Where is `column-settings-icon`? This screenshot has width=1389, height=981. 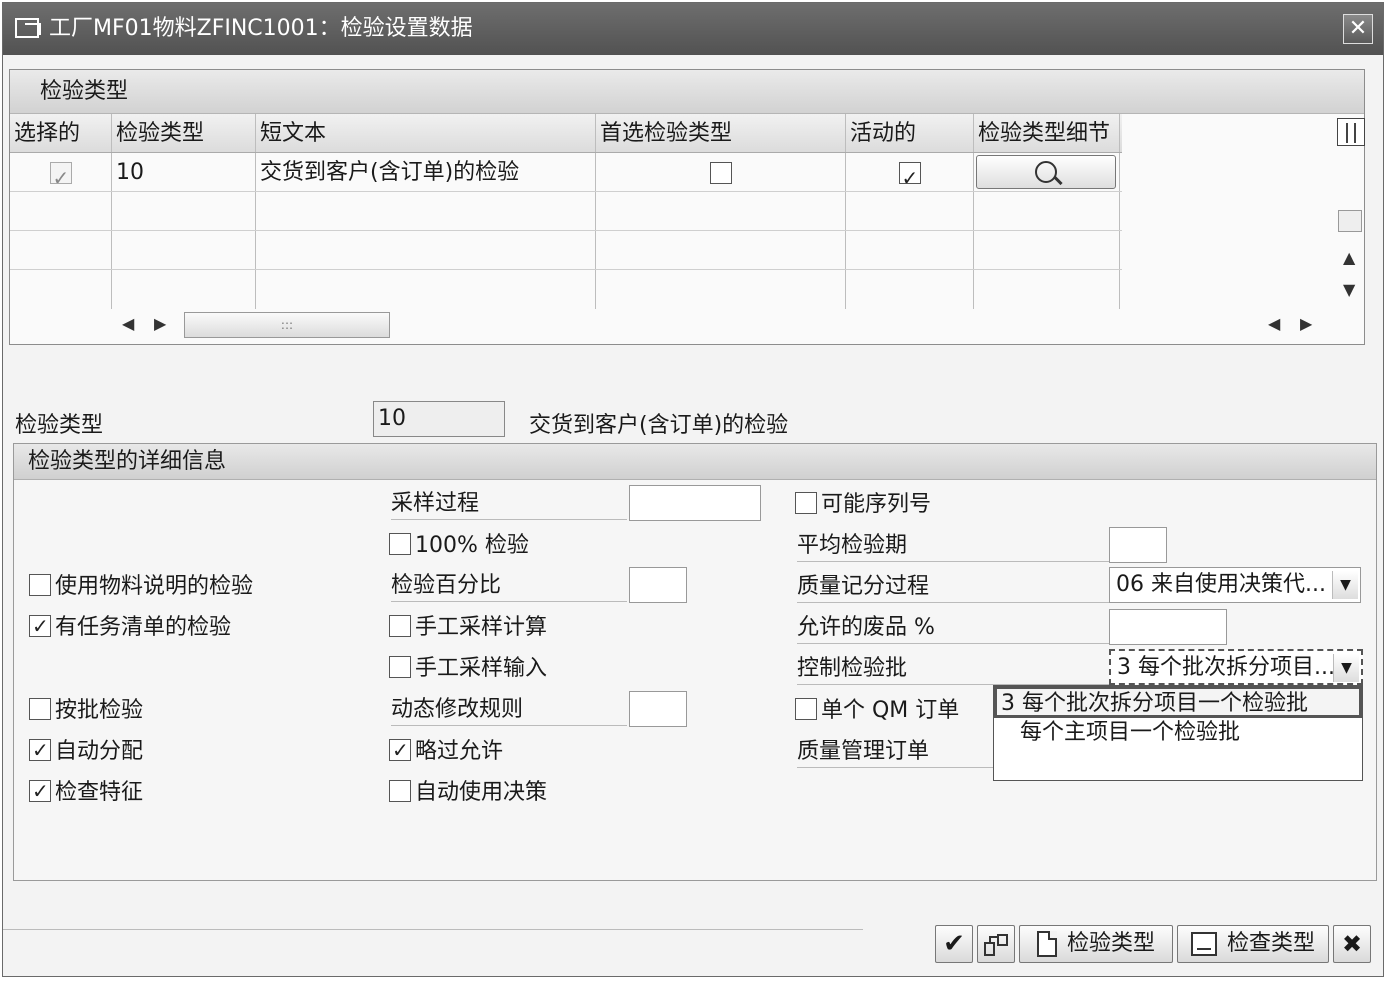 column-settings-icon is located at coordinates (1351, 132).